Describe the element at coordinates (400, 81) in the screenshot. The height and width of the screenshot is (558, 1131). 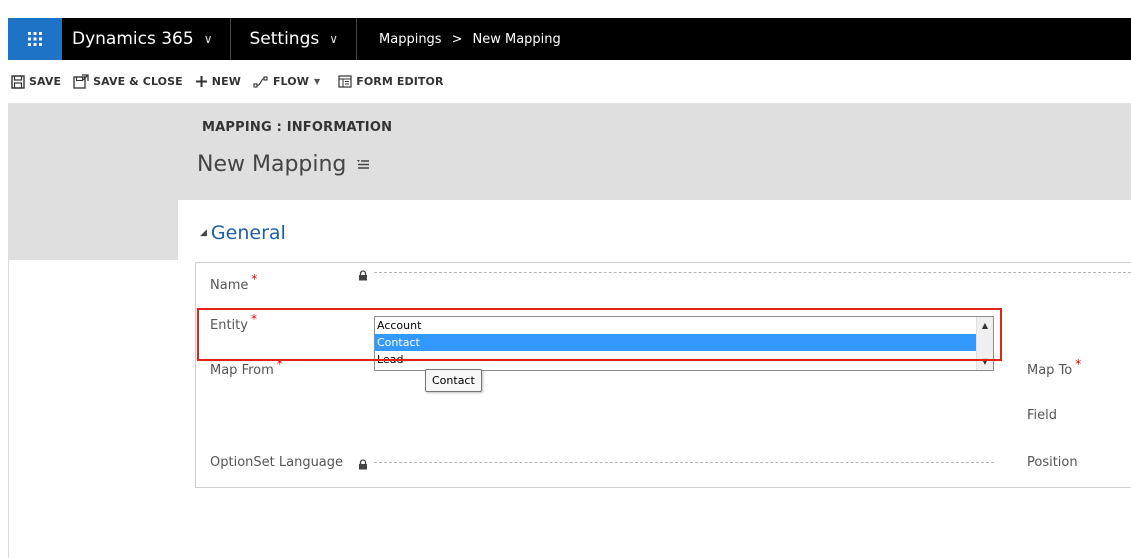
I see `form-editor-label: FORM EDITOR` at that location.